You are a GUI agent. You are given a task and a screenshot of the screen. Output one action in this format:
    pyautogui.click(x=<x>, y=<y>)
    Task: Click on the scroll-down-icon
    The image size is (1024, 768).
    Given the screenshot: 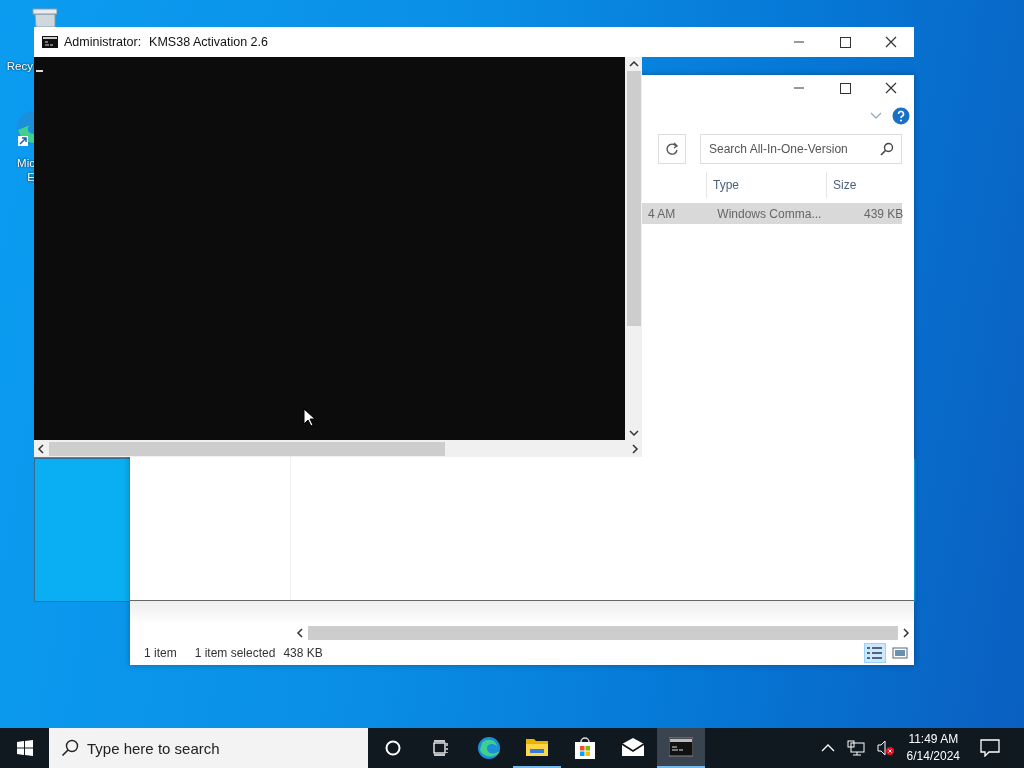 What is the action you would take?
    pyautogui.click(x=633, y=433)
    